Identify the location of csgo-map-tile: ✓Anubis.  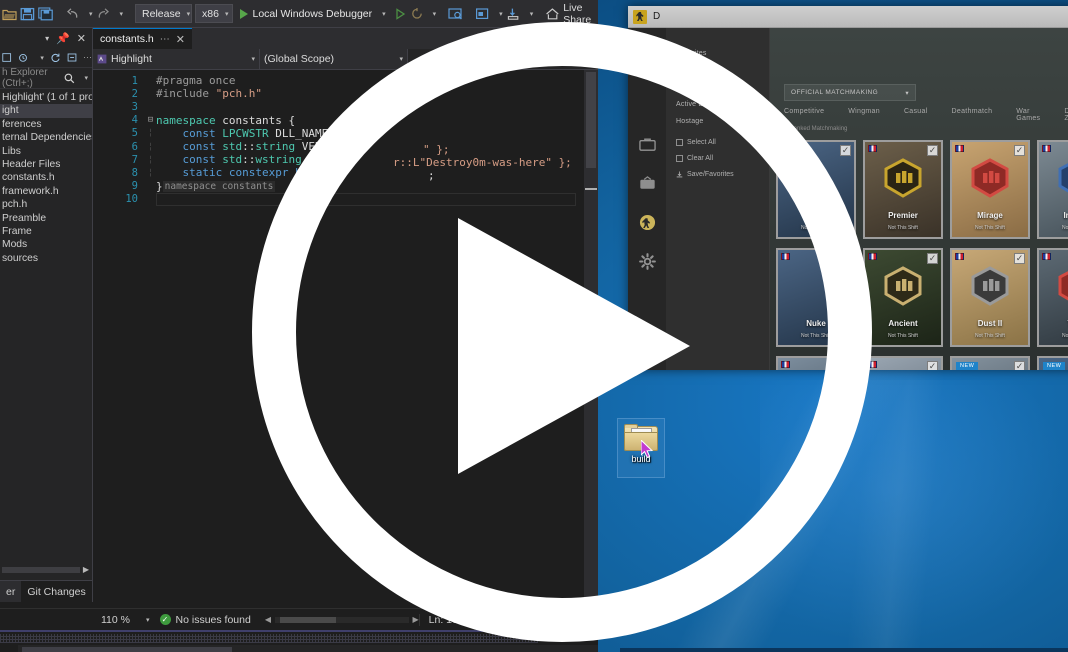
(903, 363).